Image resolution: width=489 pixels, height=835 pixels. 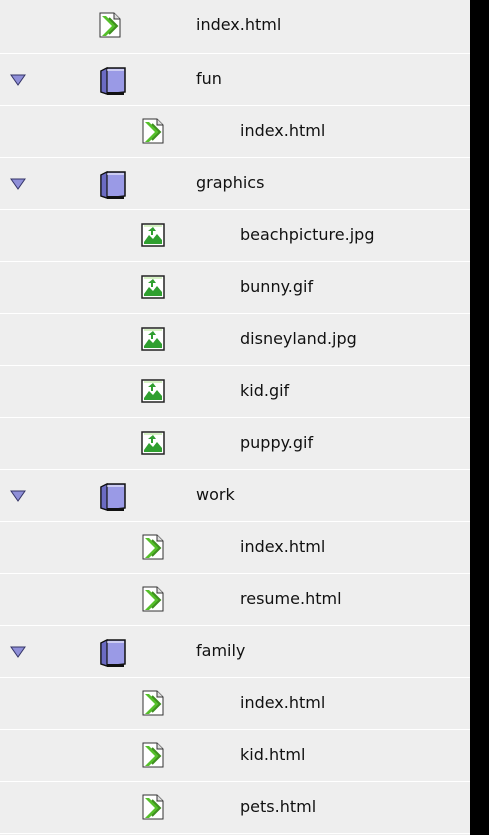 What do you see at coordinates (277, 442) in the screenshot?
I see `file-name: puppy.gif` at bounding box center [277, 442].